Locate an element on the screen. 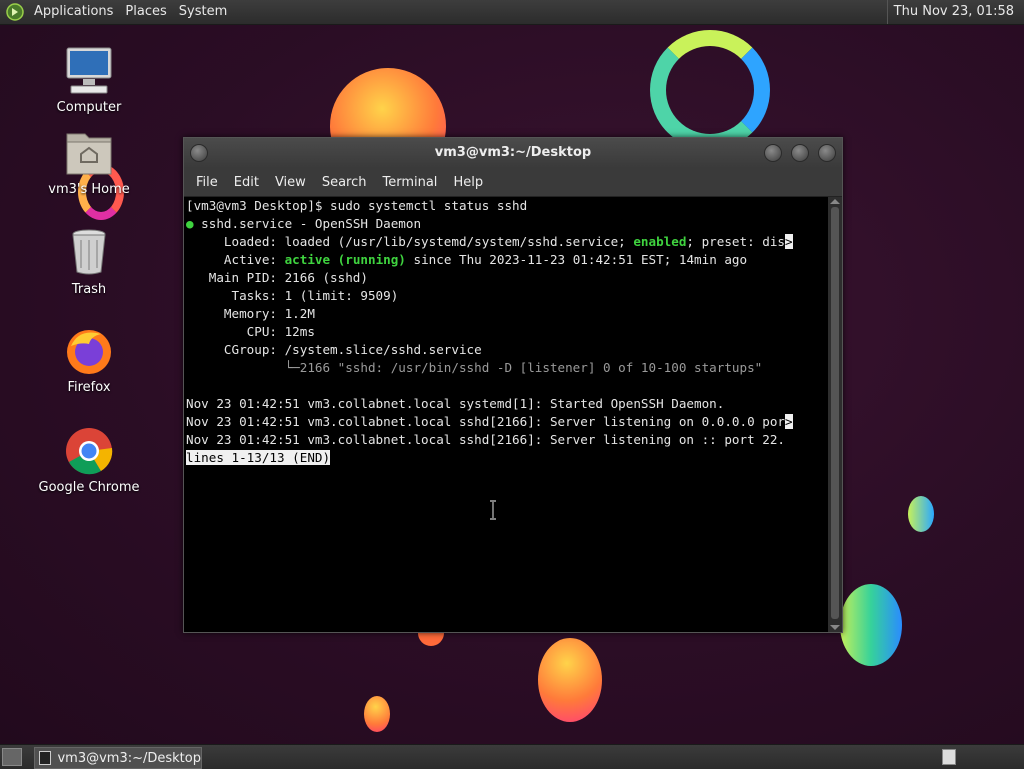 The height and width of the screenshot is (769, 1024). menu-search: Search is located at coordinates (344, 182).